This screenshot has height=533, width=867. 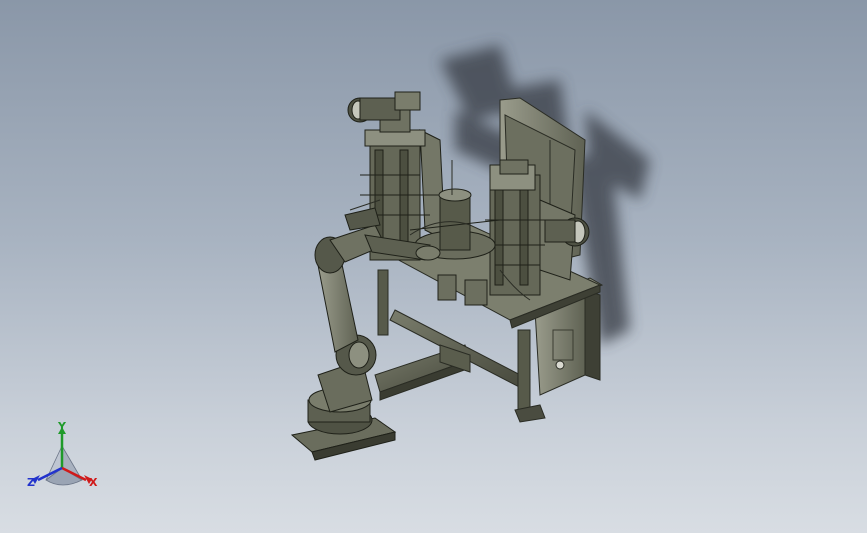 What do you see at coordinates (31, 482) in the screenshot?
I see `z-axis-label: Z` at bounding box center [31, 482].